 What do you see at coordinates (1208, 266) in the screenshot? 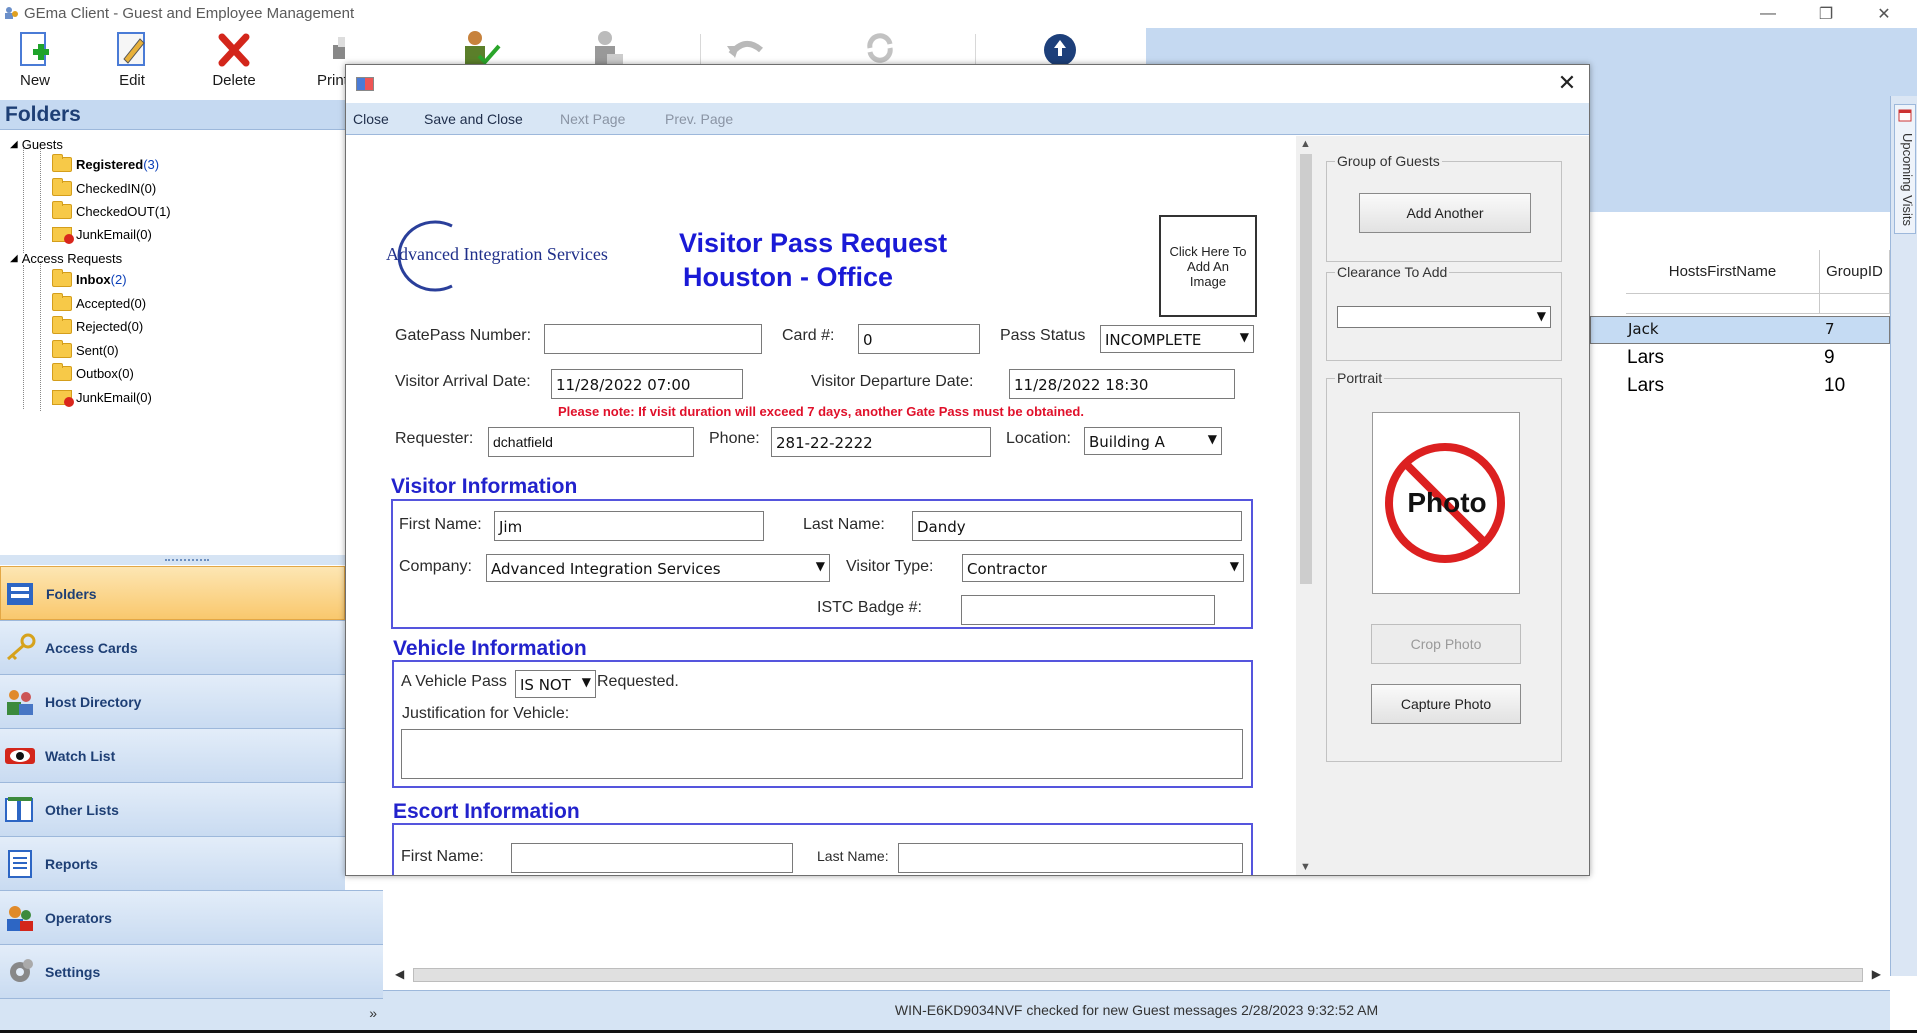
I see `add-image-button: Click Here To Add An Image` at bounding box center [1208, 266].